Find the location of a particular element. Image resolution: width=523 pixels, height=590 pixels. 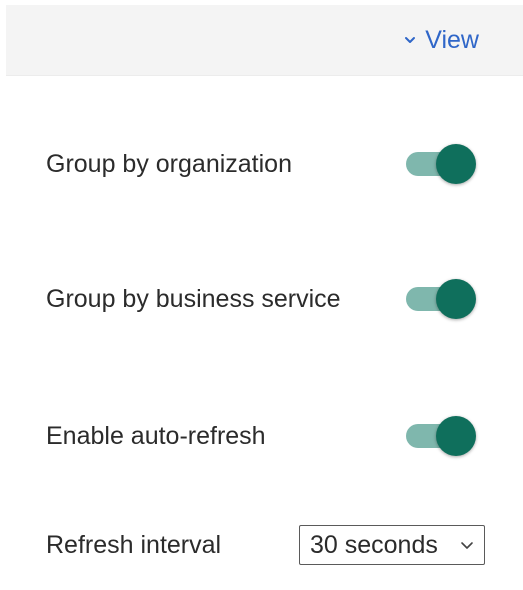

refresh-interval-label: Refresh interval is located at coordinates (134, 544).